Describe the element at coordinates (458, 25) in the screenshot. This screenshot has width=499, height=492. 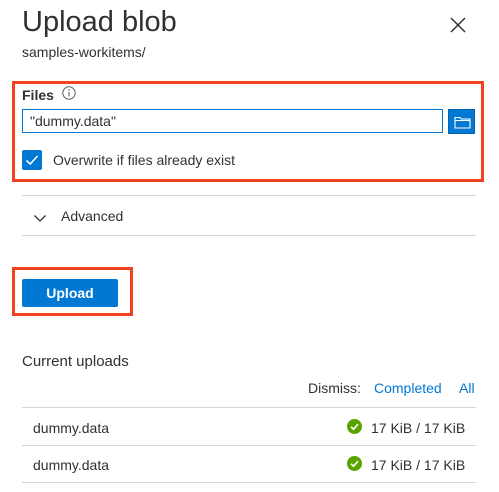
I see `close-icon` at that location.